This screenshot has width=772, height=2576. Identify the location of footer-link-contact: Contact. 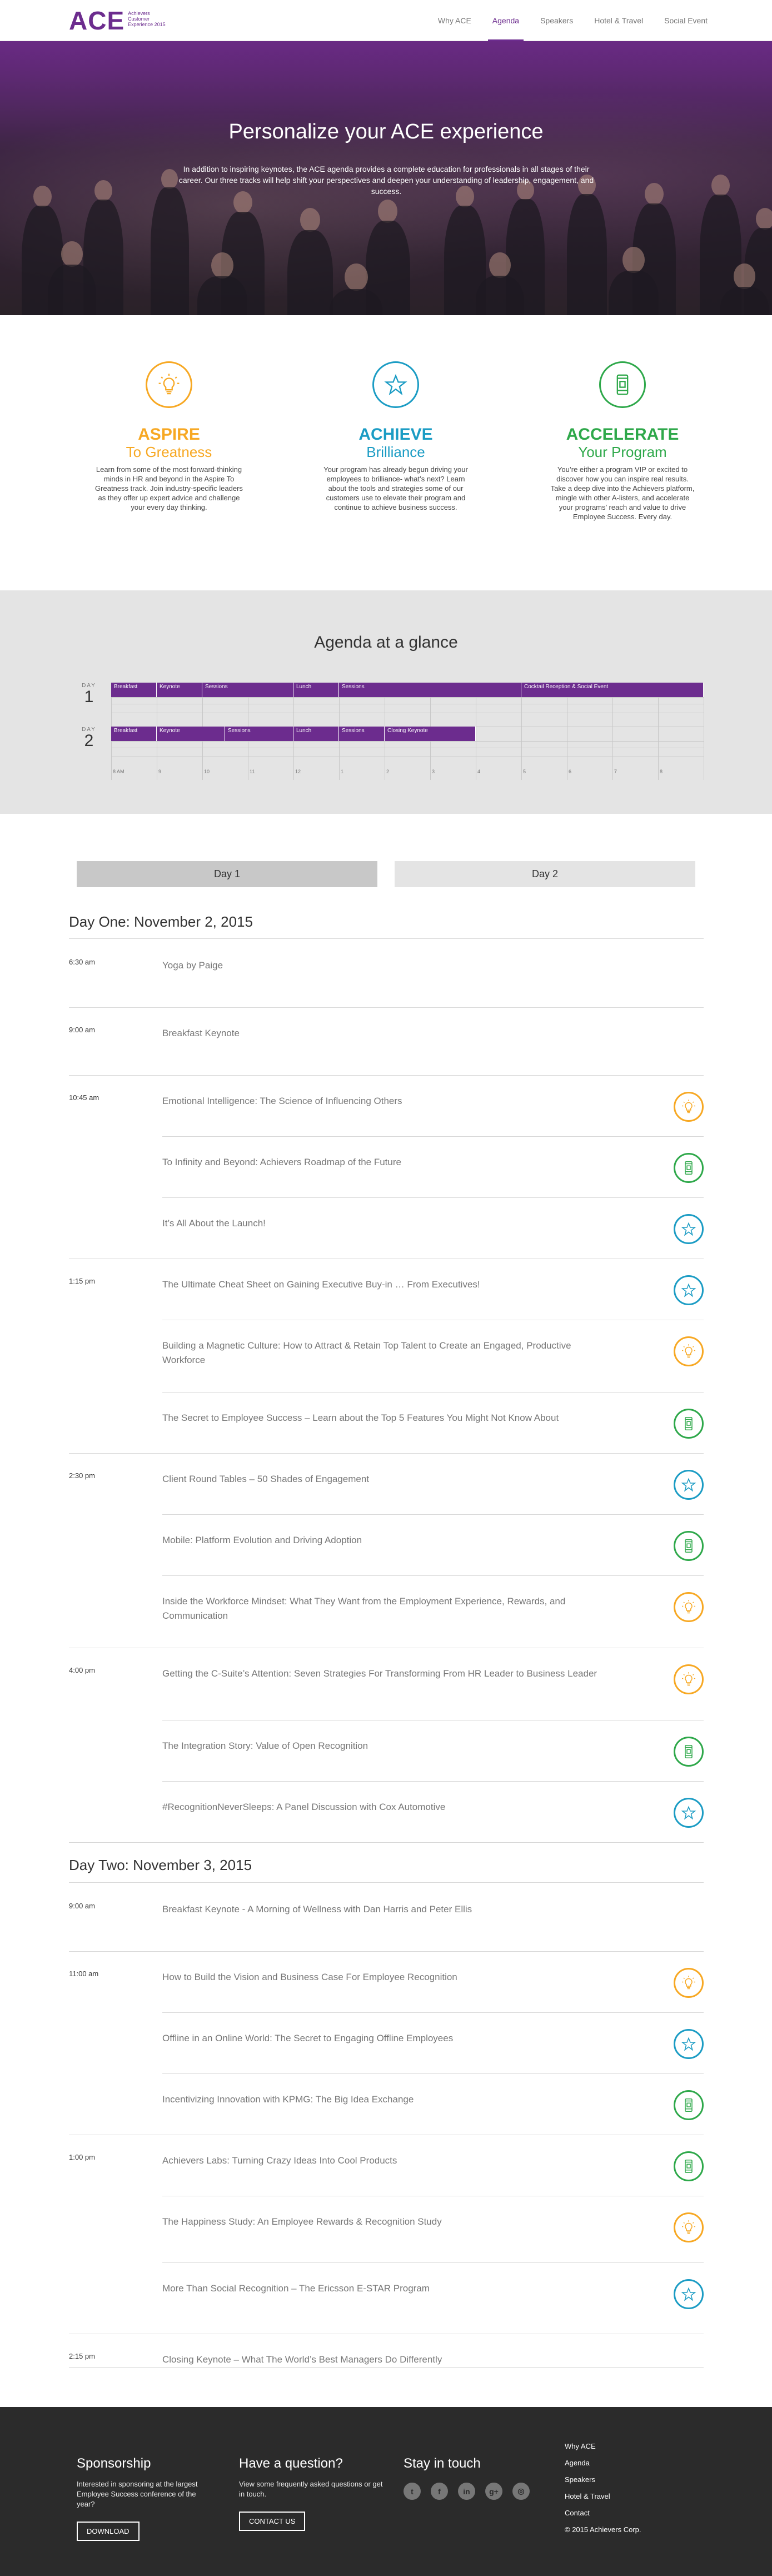
(620, 2514).